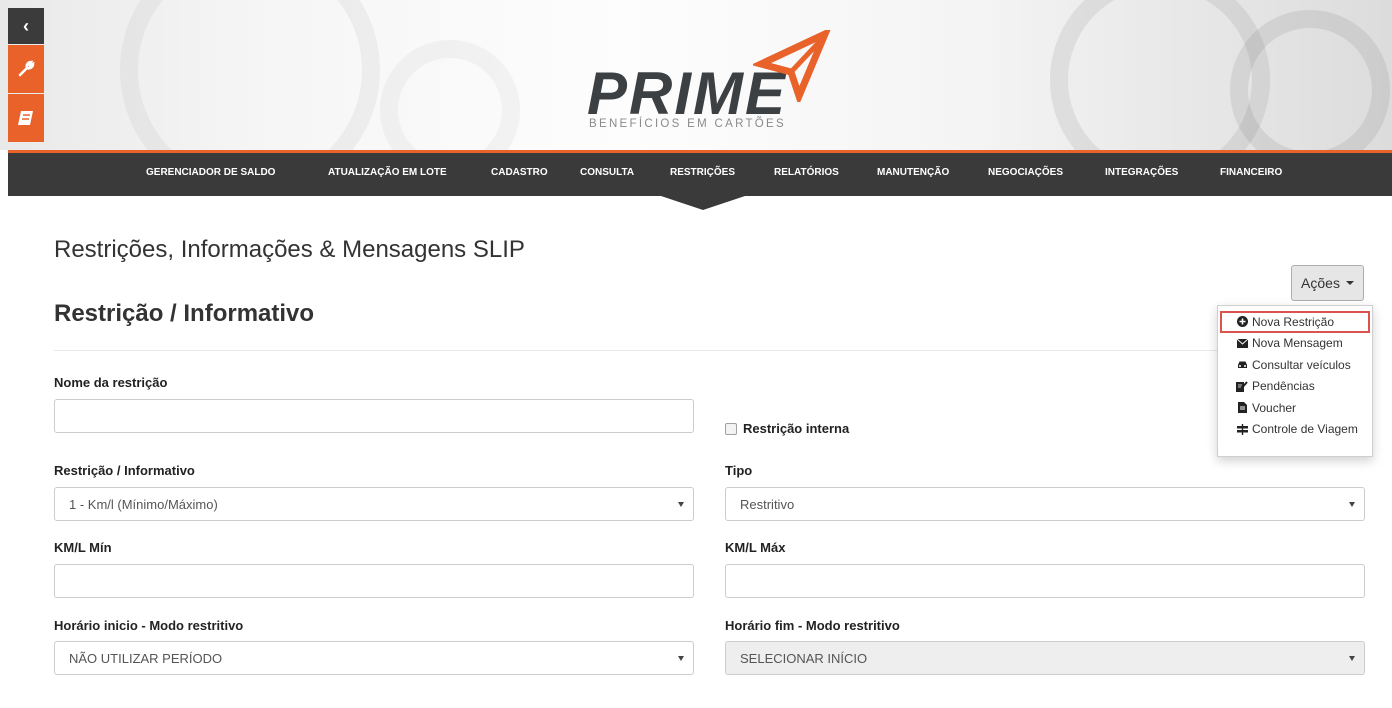 This screenshot has width=1392, height=708. I want to click on nav-item-cadastro: CADASTRO, so click(519, 174).